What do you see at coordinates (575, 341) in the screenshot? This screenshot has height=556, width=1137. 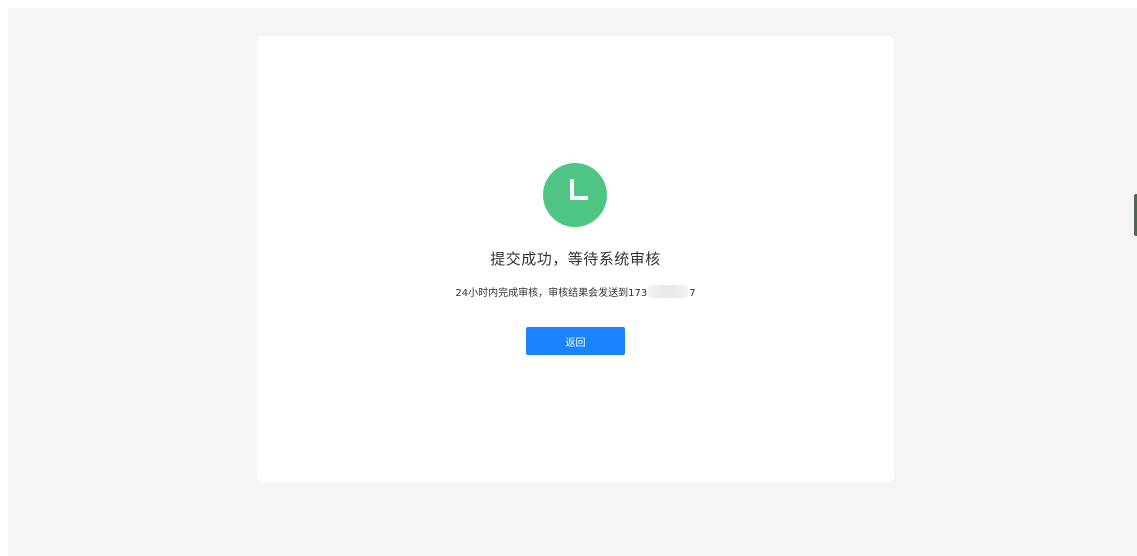 I see `back-button: 返回` at bounding box center [575, 341].